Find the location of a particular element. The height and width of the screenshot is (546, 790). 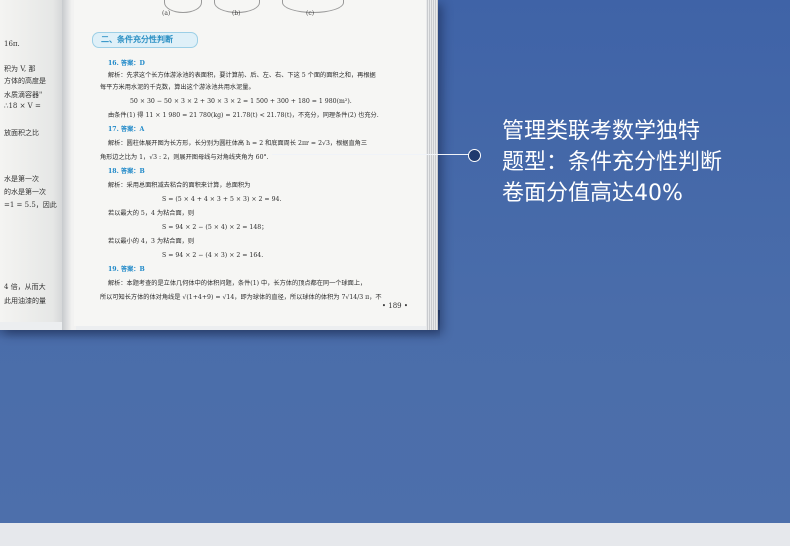

left-page-line: 水质滴容器" is located at coordinates (23, 95).